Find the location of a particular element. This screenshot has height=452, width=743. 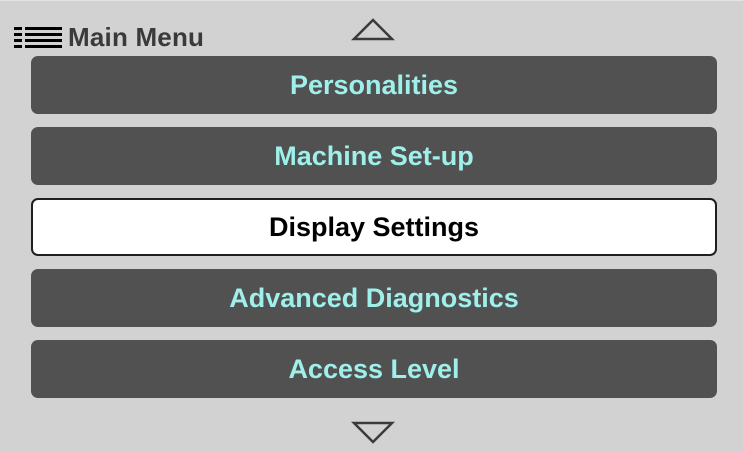

menu-header: Main Menu is located at coordinates (109, 37).